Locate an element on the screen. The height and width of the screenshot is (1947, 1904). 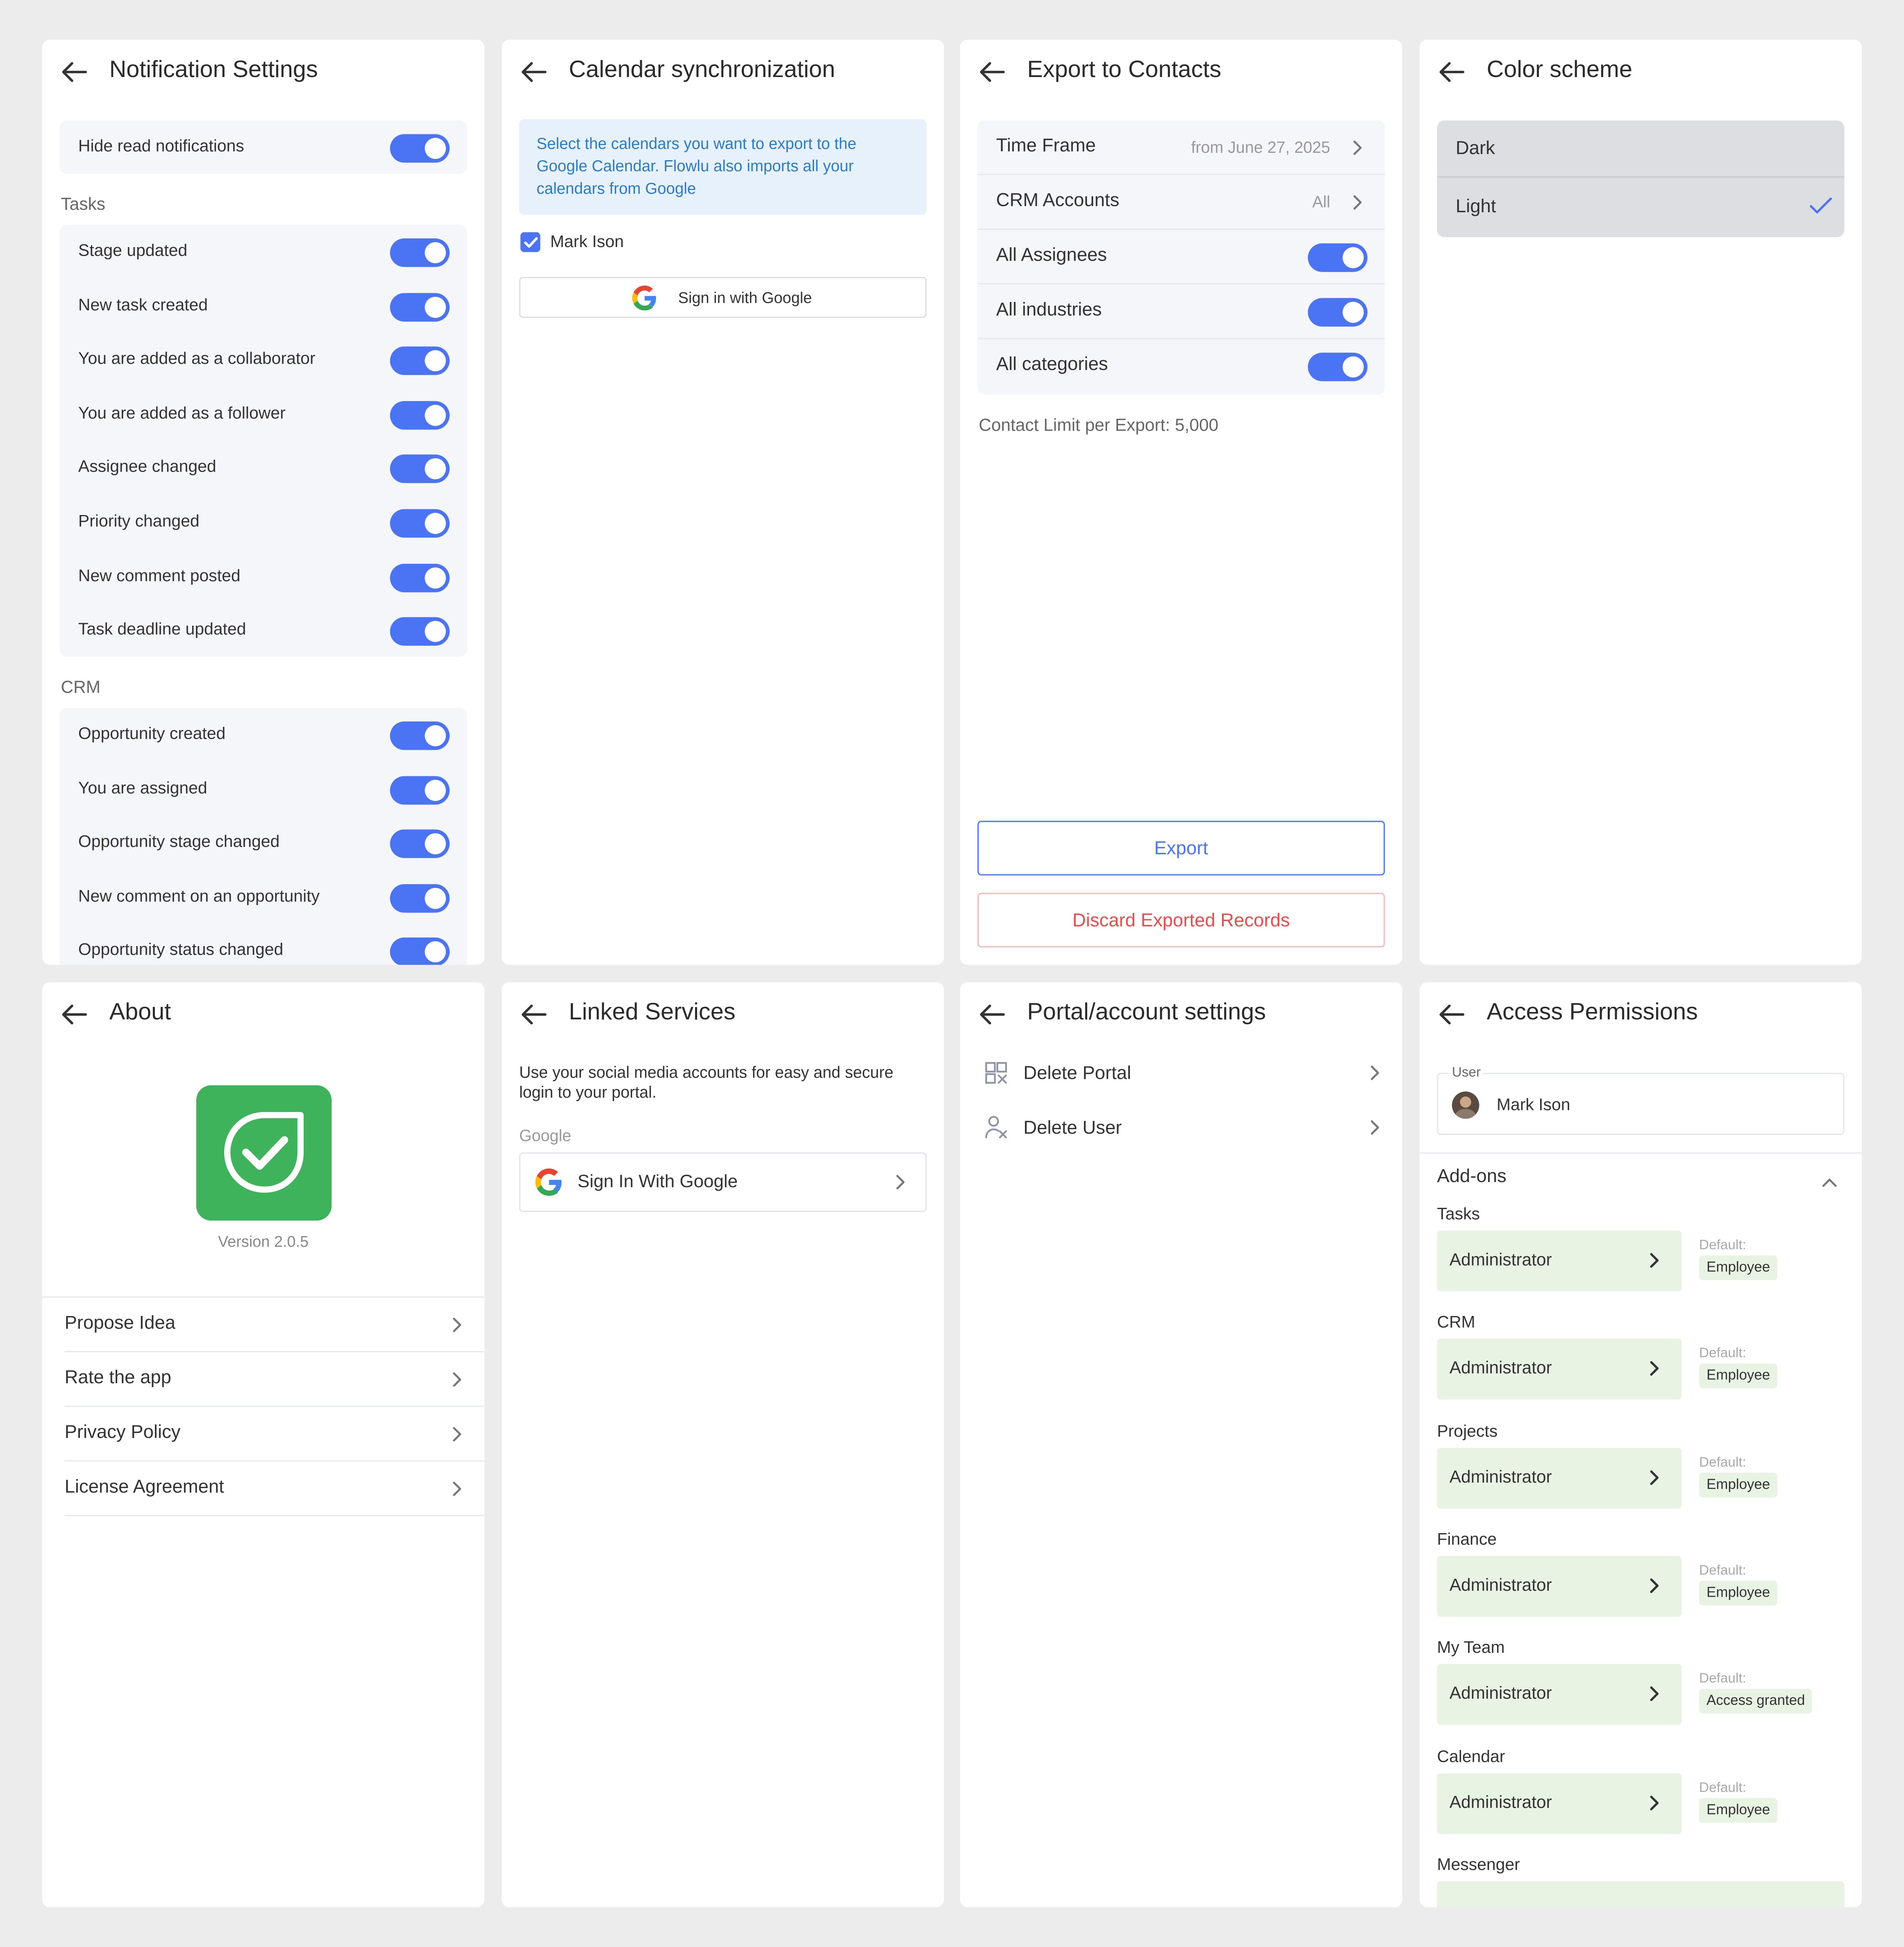
version-text: Version 2.0.5 is located at coordinates (264, 1241).